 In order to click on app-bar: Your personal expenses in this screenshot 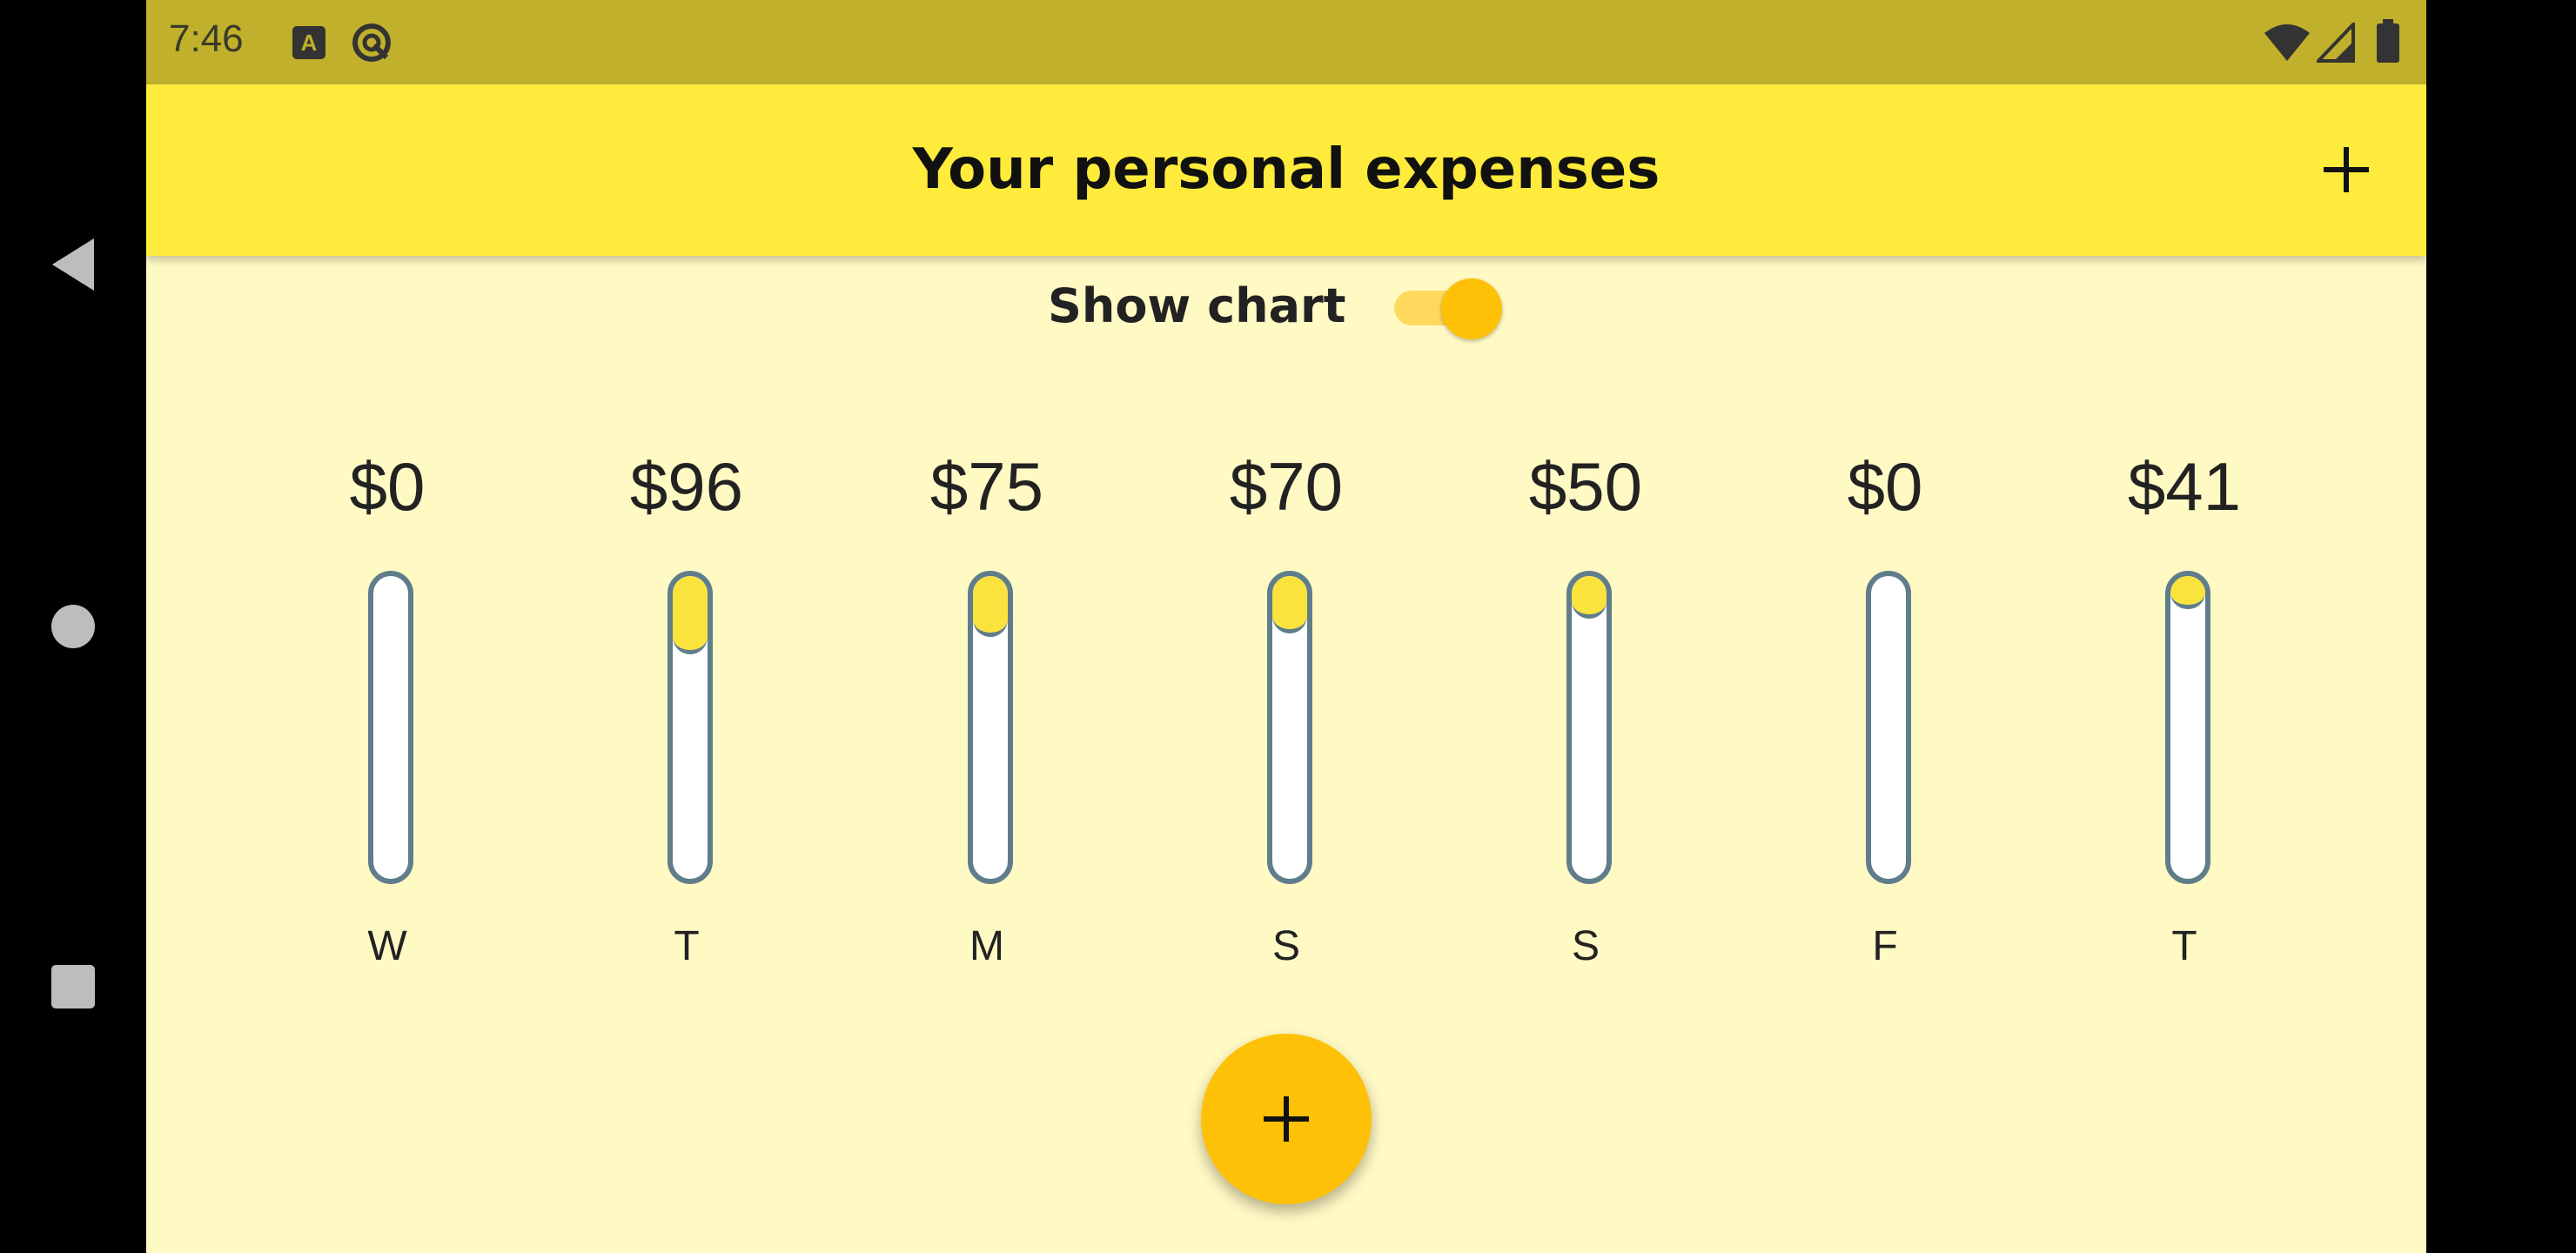, I will do `click(1286, 170)`.